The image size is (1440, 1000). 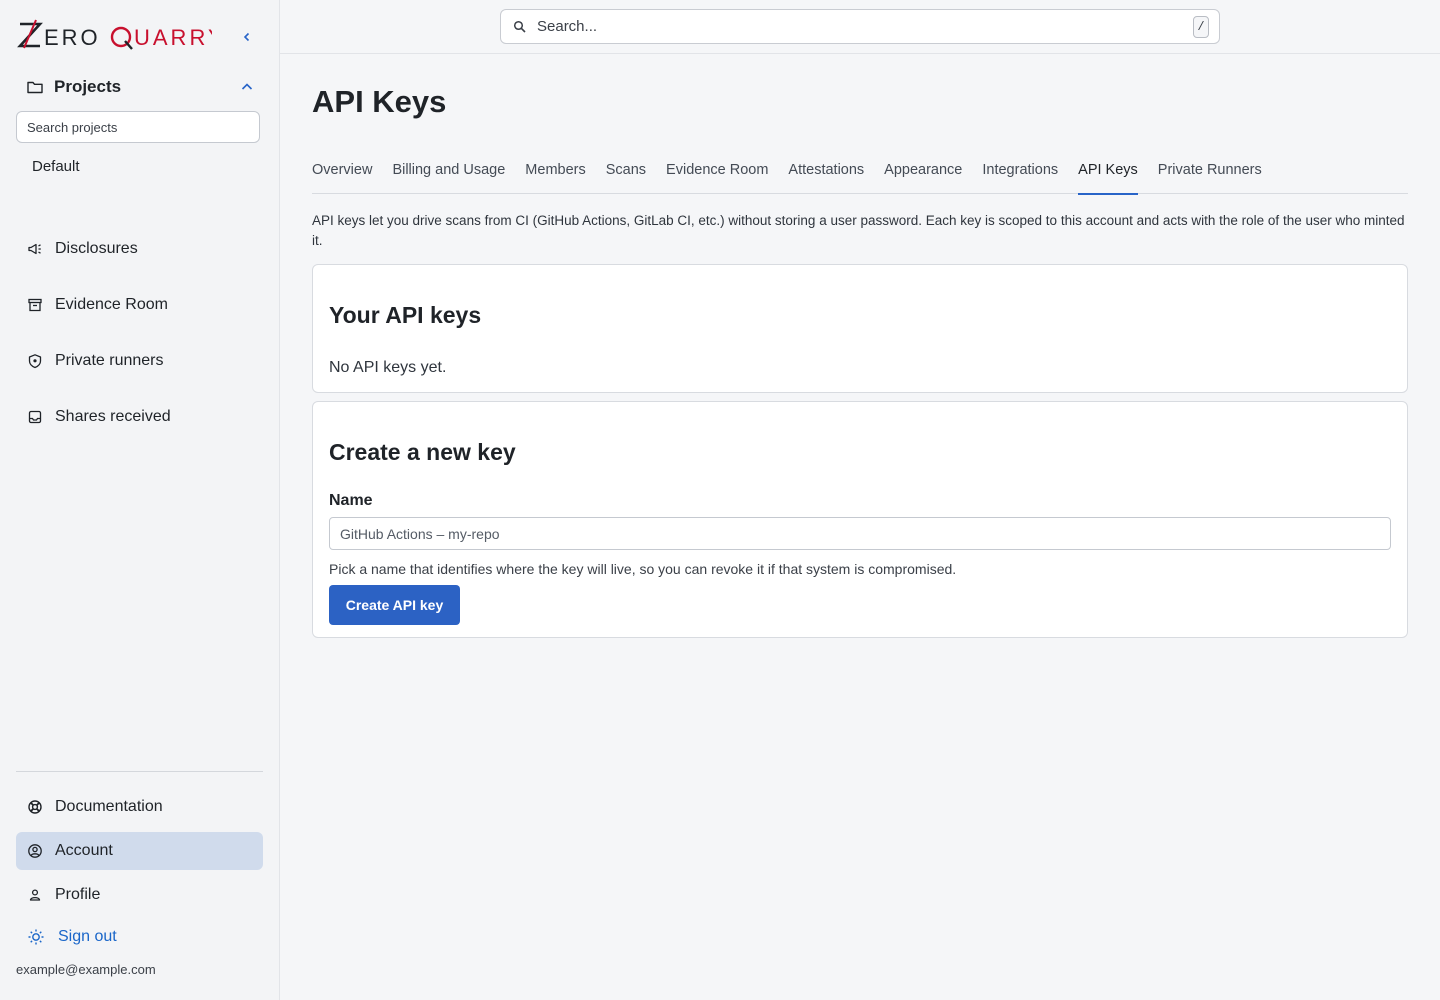 I want to click on project-search-input, so click(x=138, y=127).